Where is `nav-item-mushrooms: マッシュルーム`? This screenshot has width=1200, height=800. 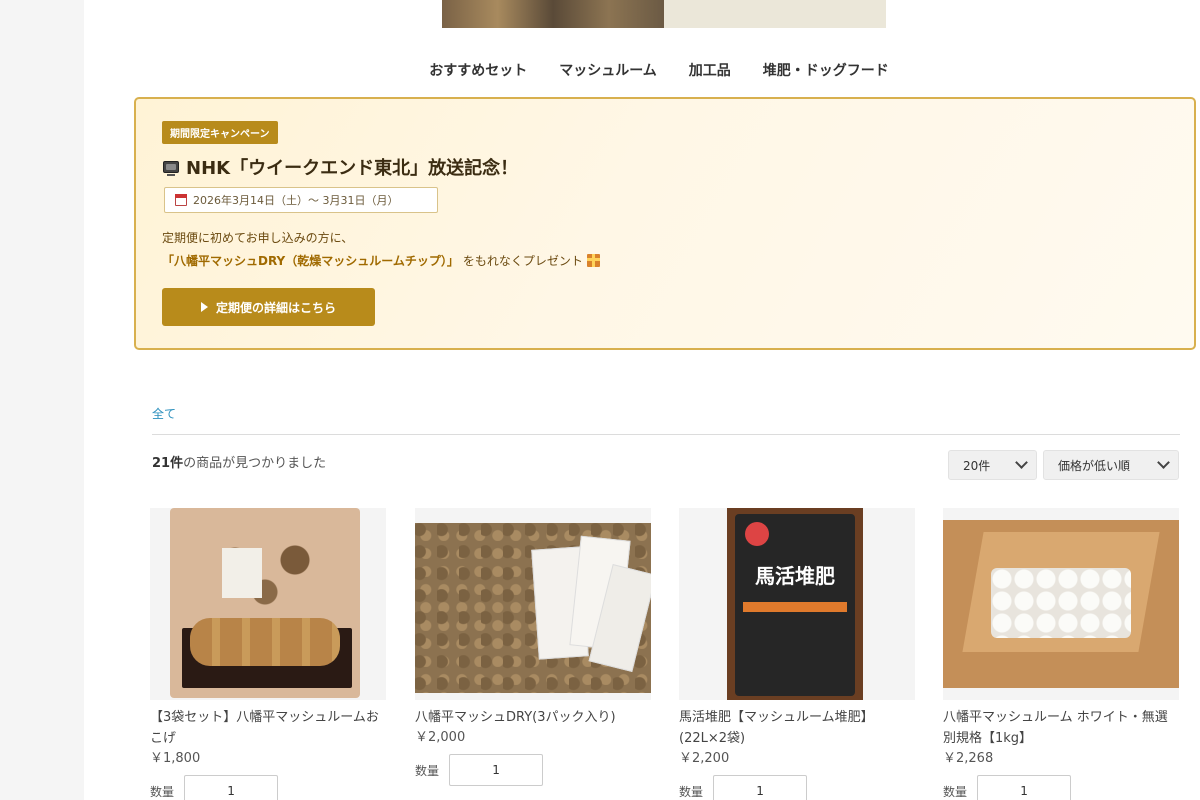
nav-item-mushrooms: マッシュルーム is located at coordinates (608, 70).